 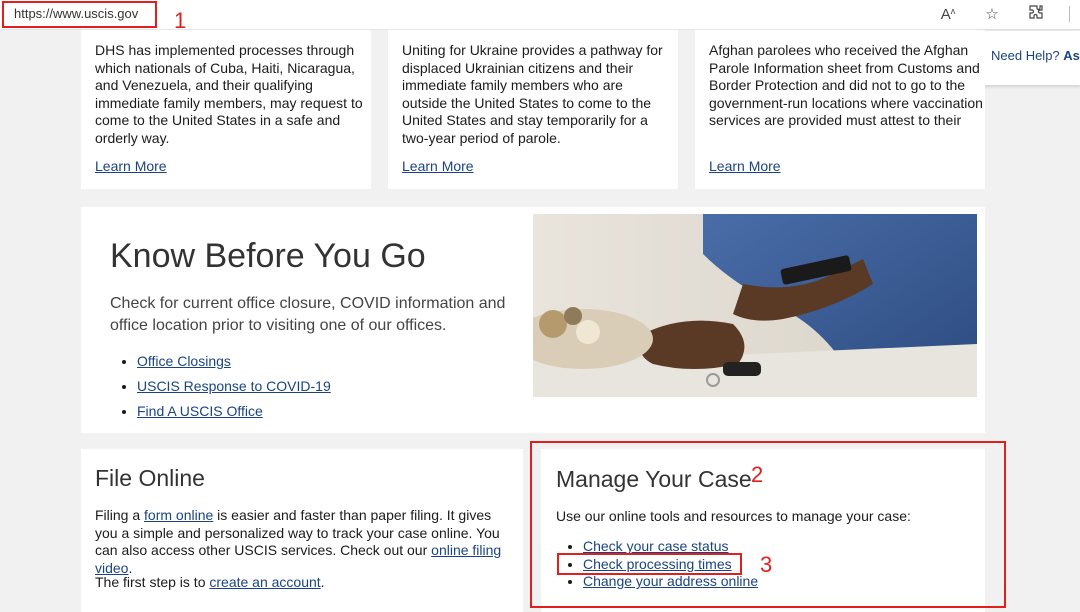 I want to click on extensions-icon, so click(x=1036, y=14).